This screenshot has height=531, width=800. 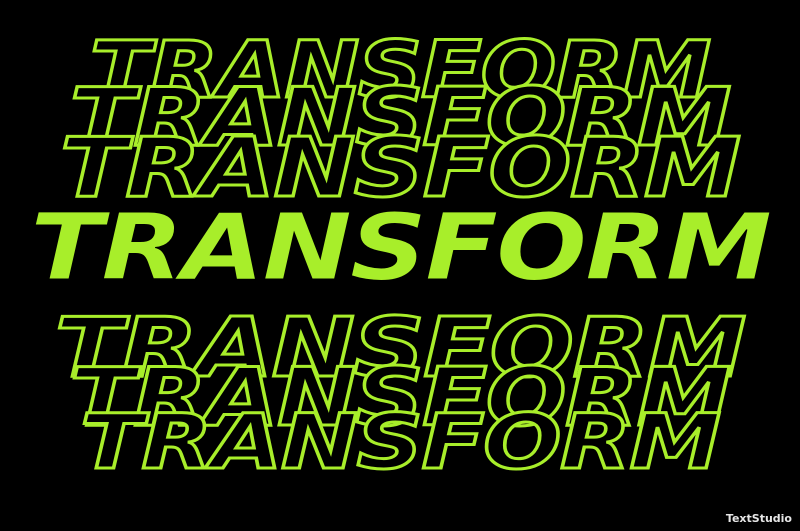 I want to click on watermark-label: TextStudio, so click(x=758, y=518).